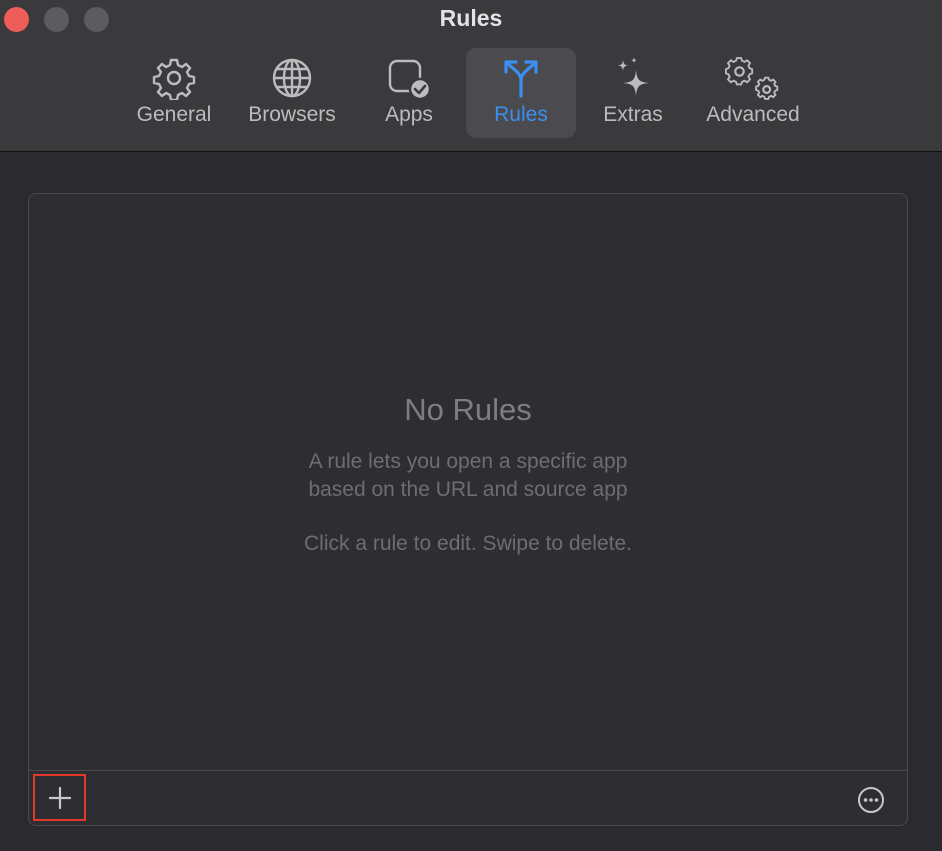  Describe the element at coordinates (521, 114) in the screenshot. I see `tab-rules-label: Rules` at that location.